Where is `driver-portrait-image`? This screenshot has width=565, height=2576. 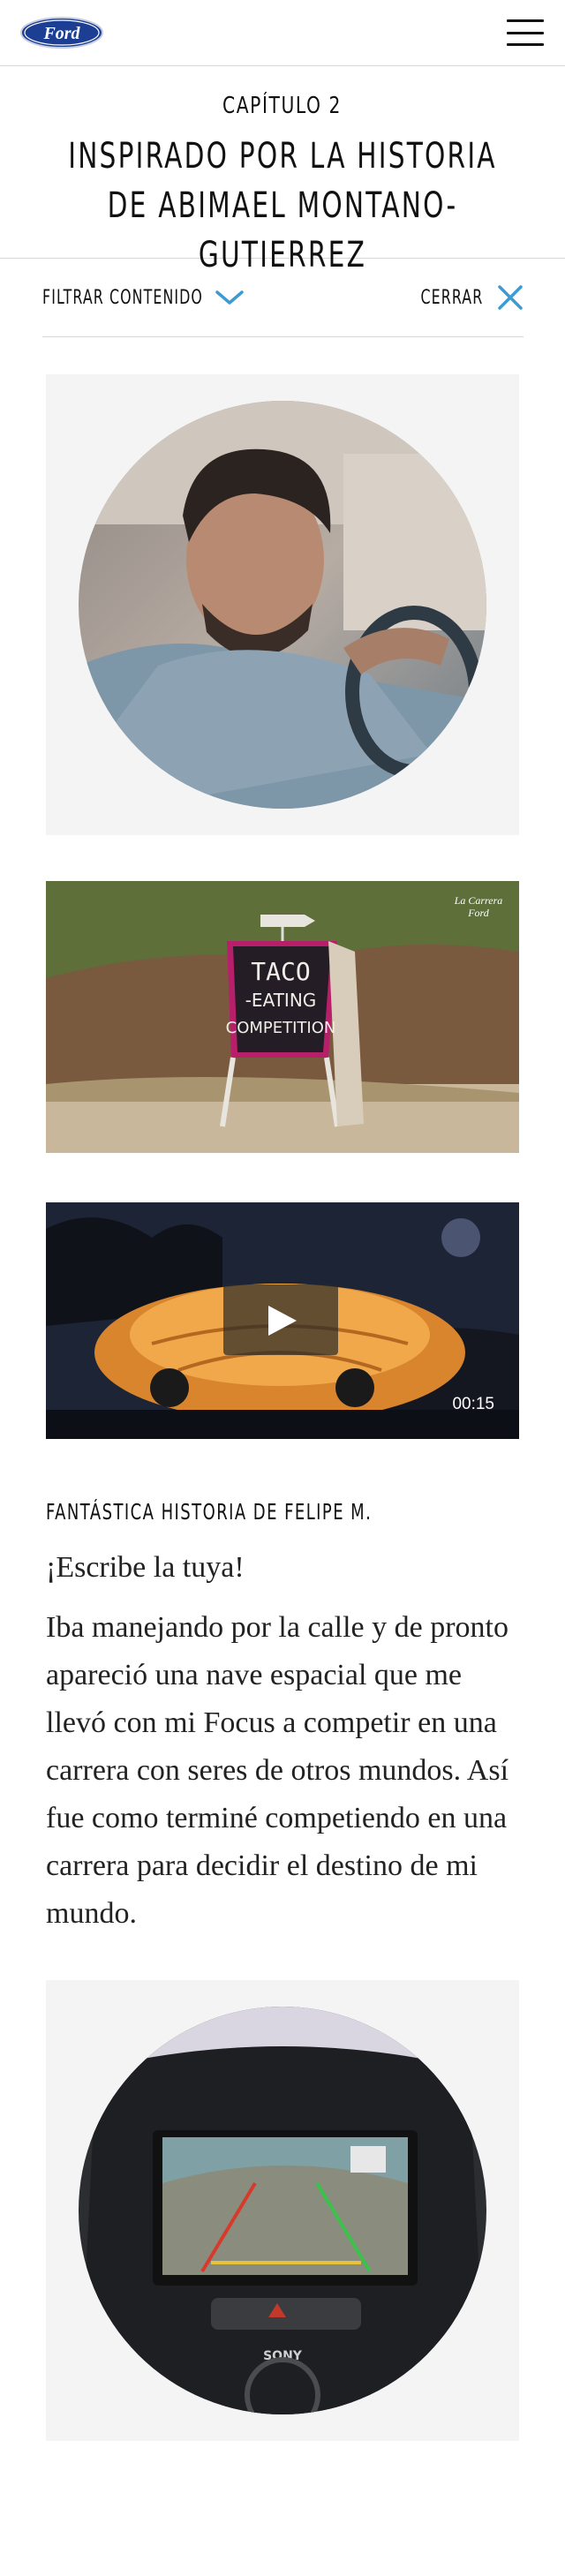
driver-portrait-image is located at coordinates (282, 605).